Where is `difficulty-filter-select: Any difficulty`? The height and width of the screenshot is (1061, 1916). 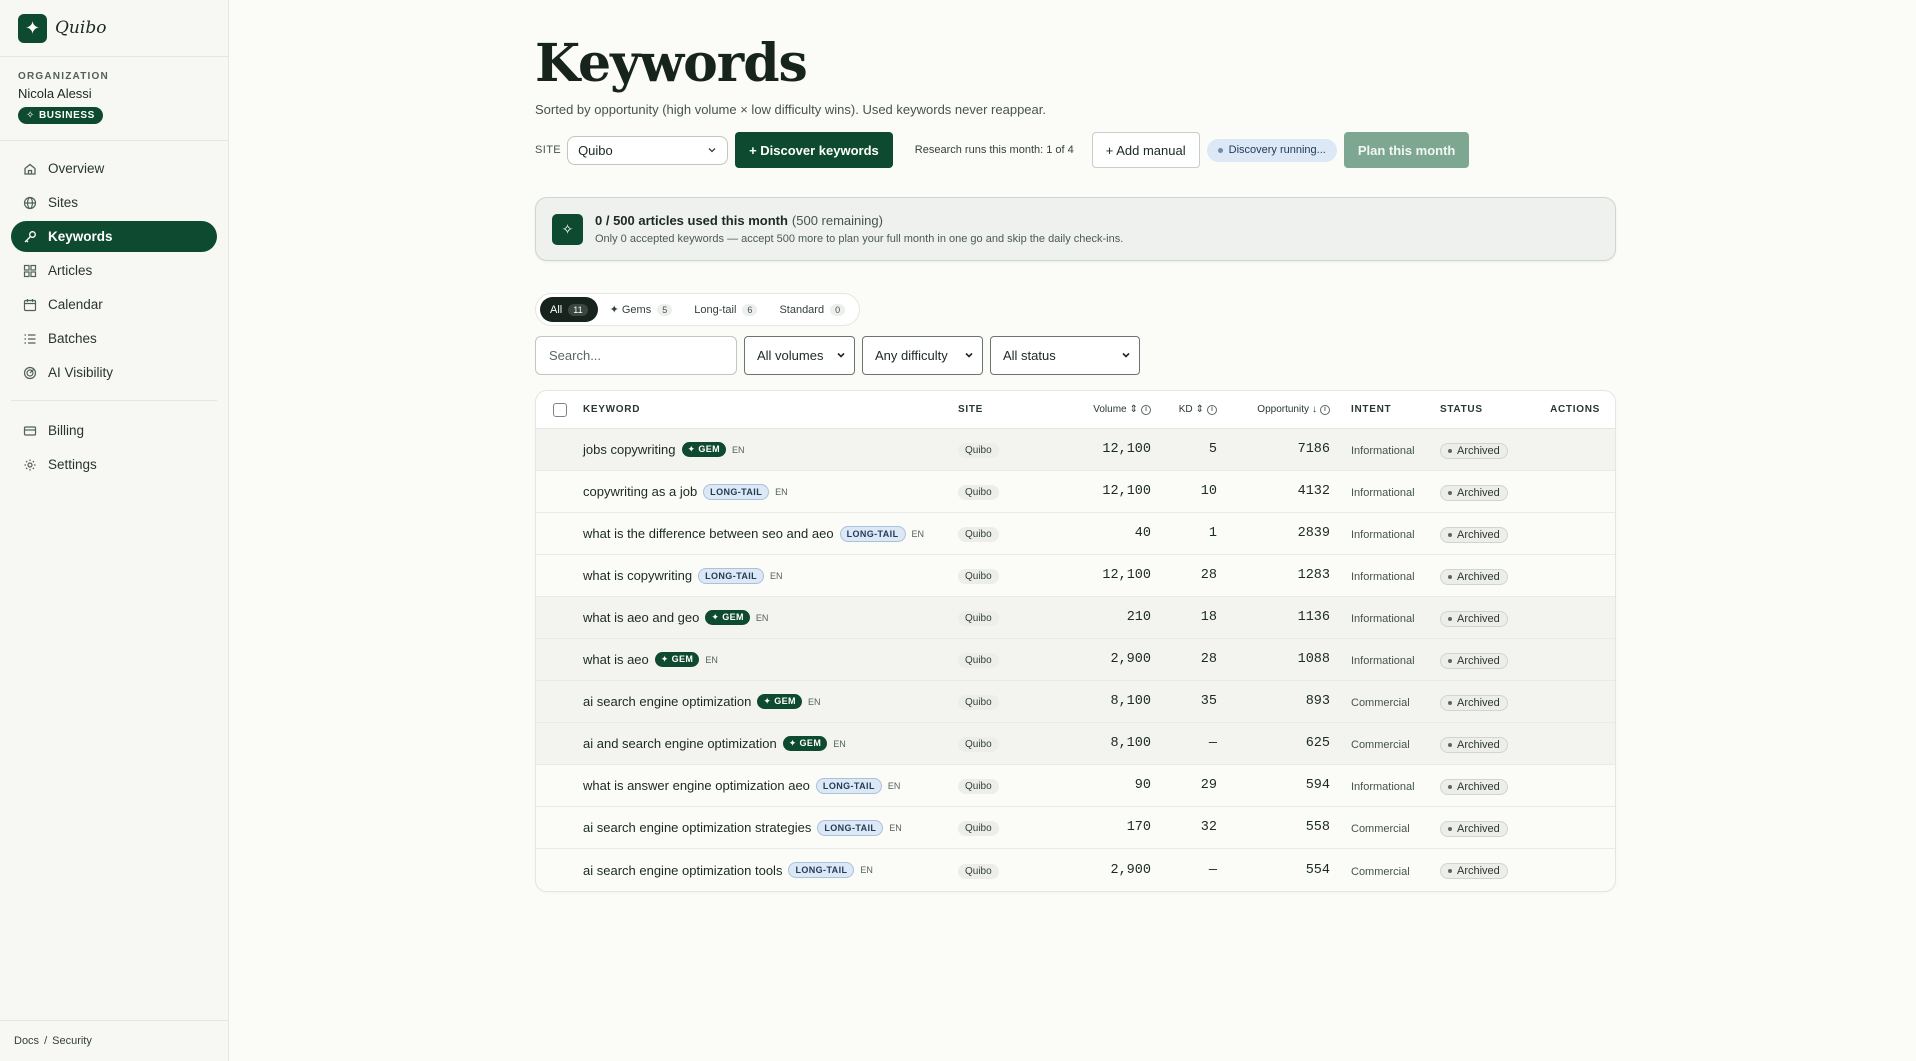 difficulty-filter-select: Any difficulty is located at coordinates (922, 355).